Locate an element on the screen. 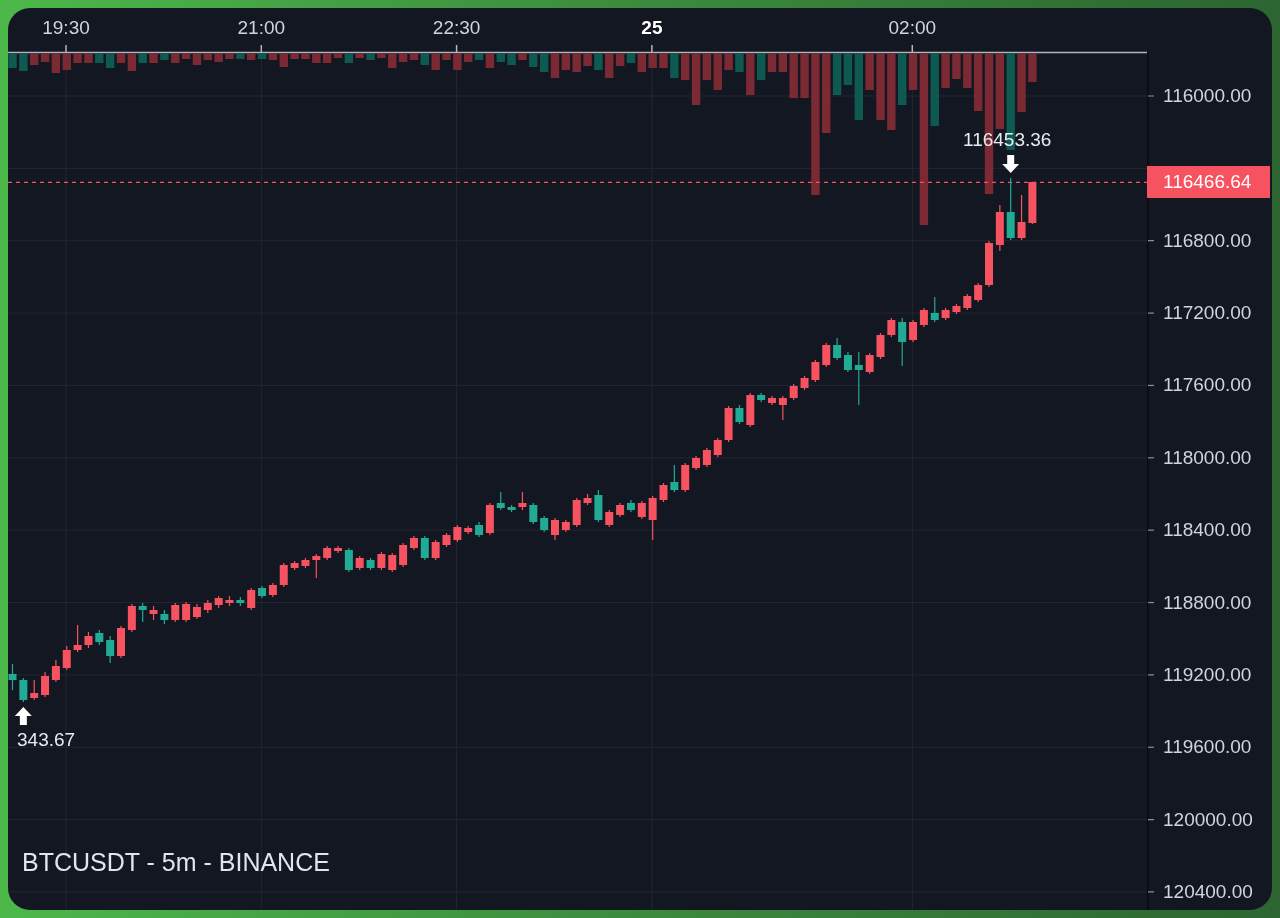 The height and width of the screenshot is (918, 1280). price-label: 117200.00 is located at coordinates (1207, 313).